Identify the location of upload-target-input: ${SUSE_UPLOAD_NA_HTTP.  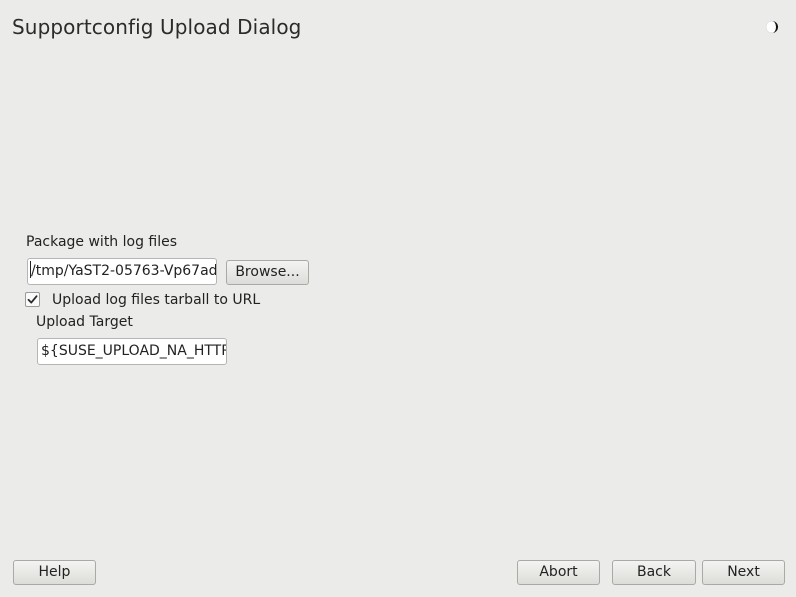
(132, 351).